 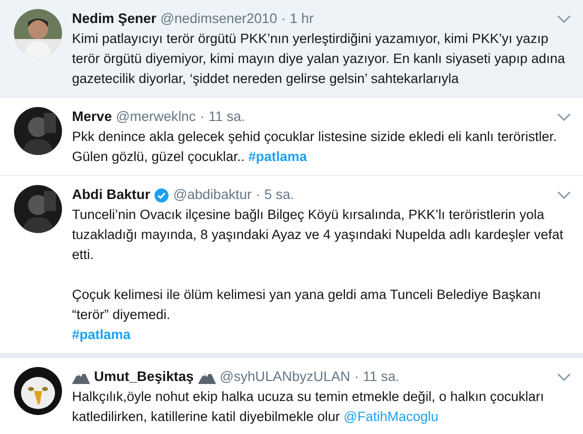 I want to click on author-handle: @syhULANbyzULAN, so click(x=285, y=377).